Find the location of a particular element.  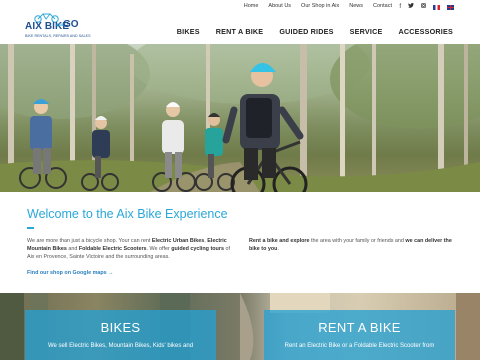

social-links: f is located at coordinates (426, 6).